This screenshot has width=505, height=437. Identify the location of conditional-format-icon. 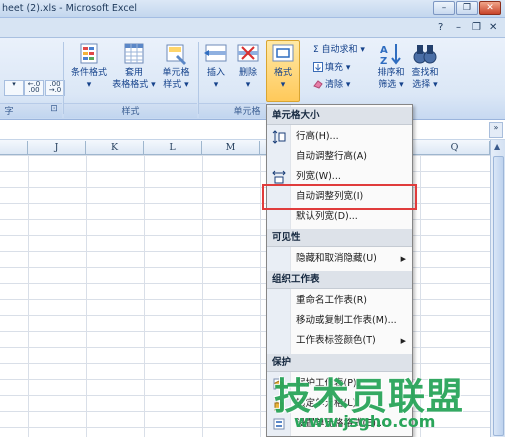
(89, 53).